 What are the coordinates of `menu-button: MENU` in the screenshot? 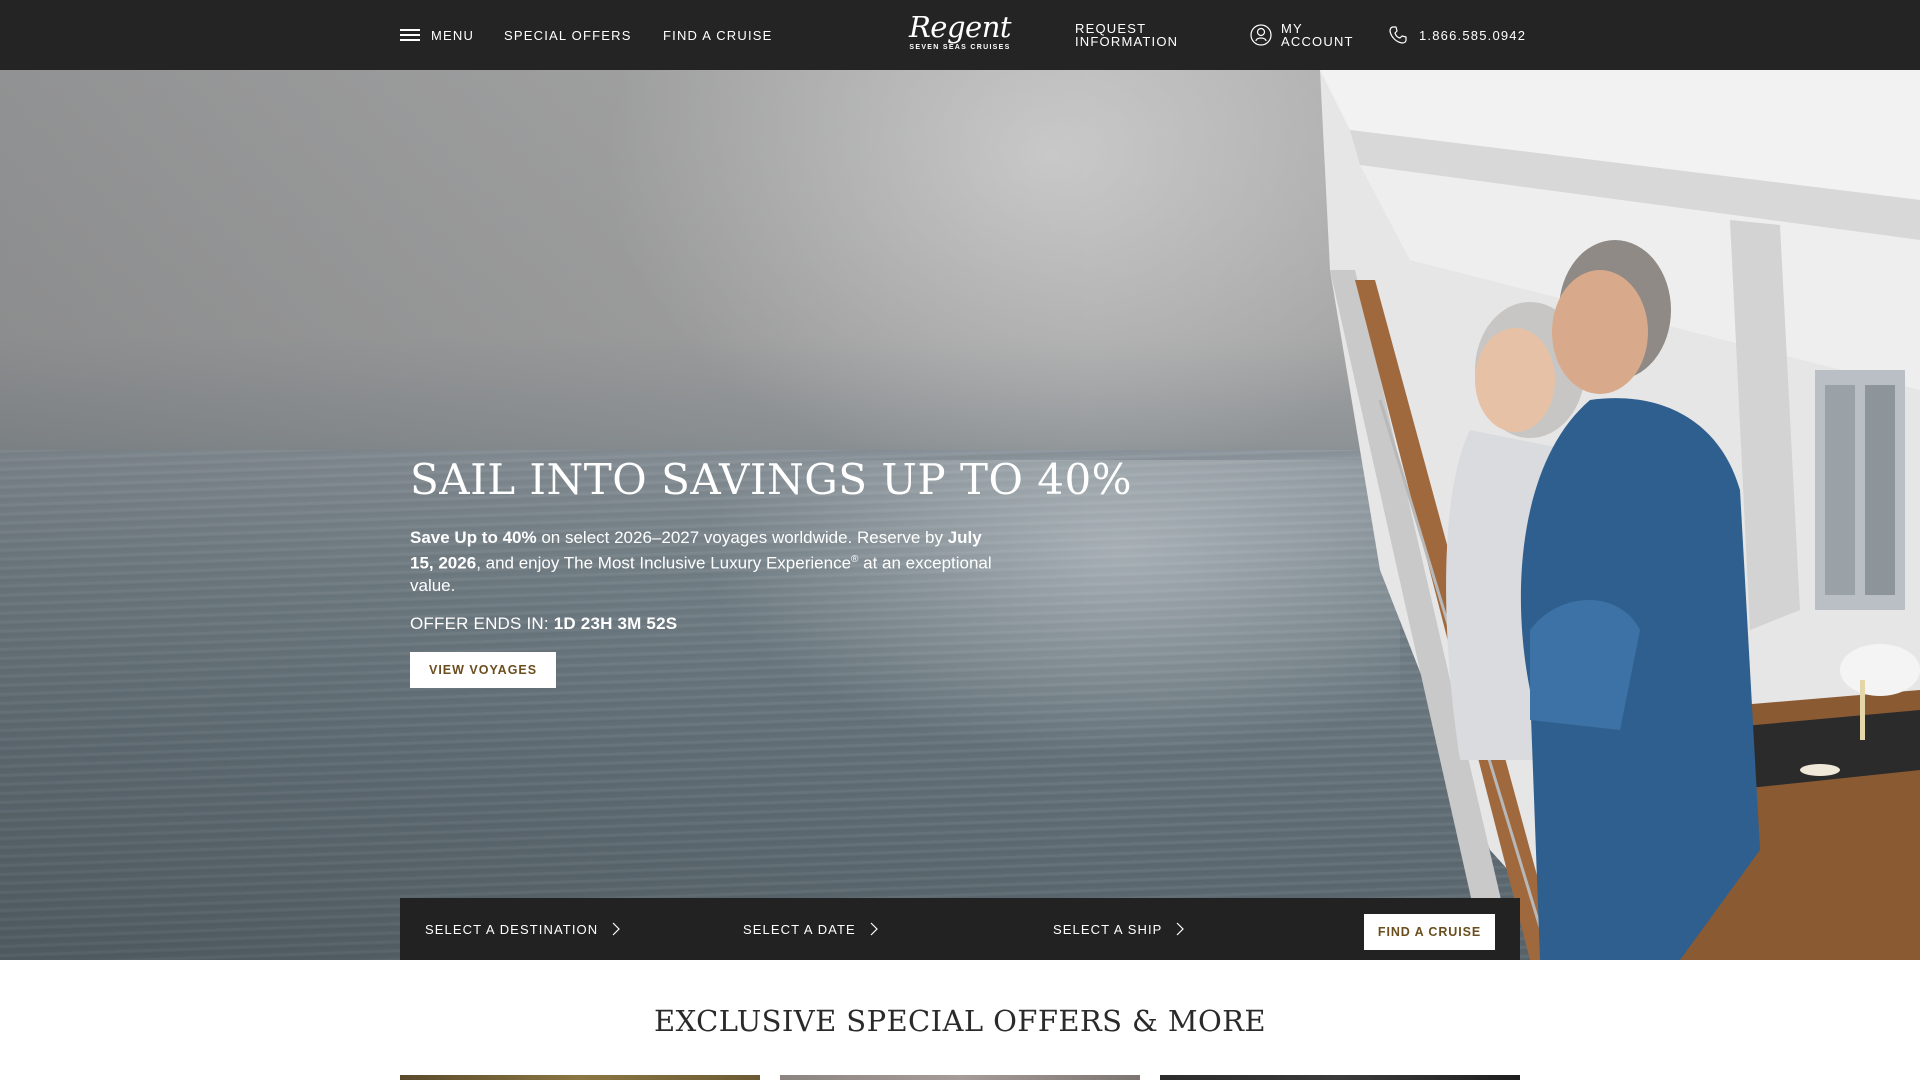 It's located at (437, 35).